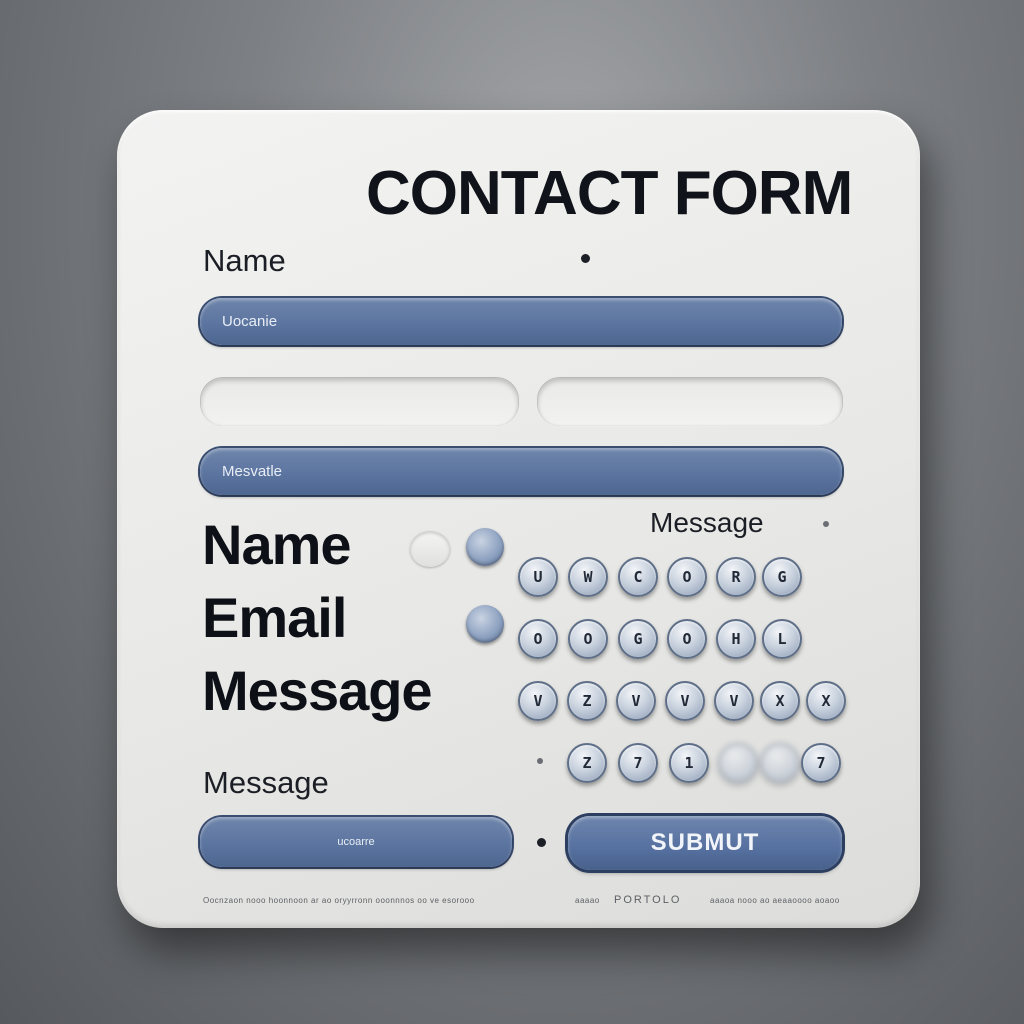  What do you see at coordinates (736, 577) in the screenshot?
I see `keypad-key: R` at bounding box center [736, 577].